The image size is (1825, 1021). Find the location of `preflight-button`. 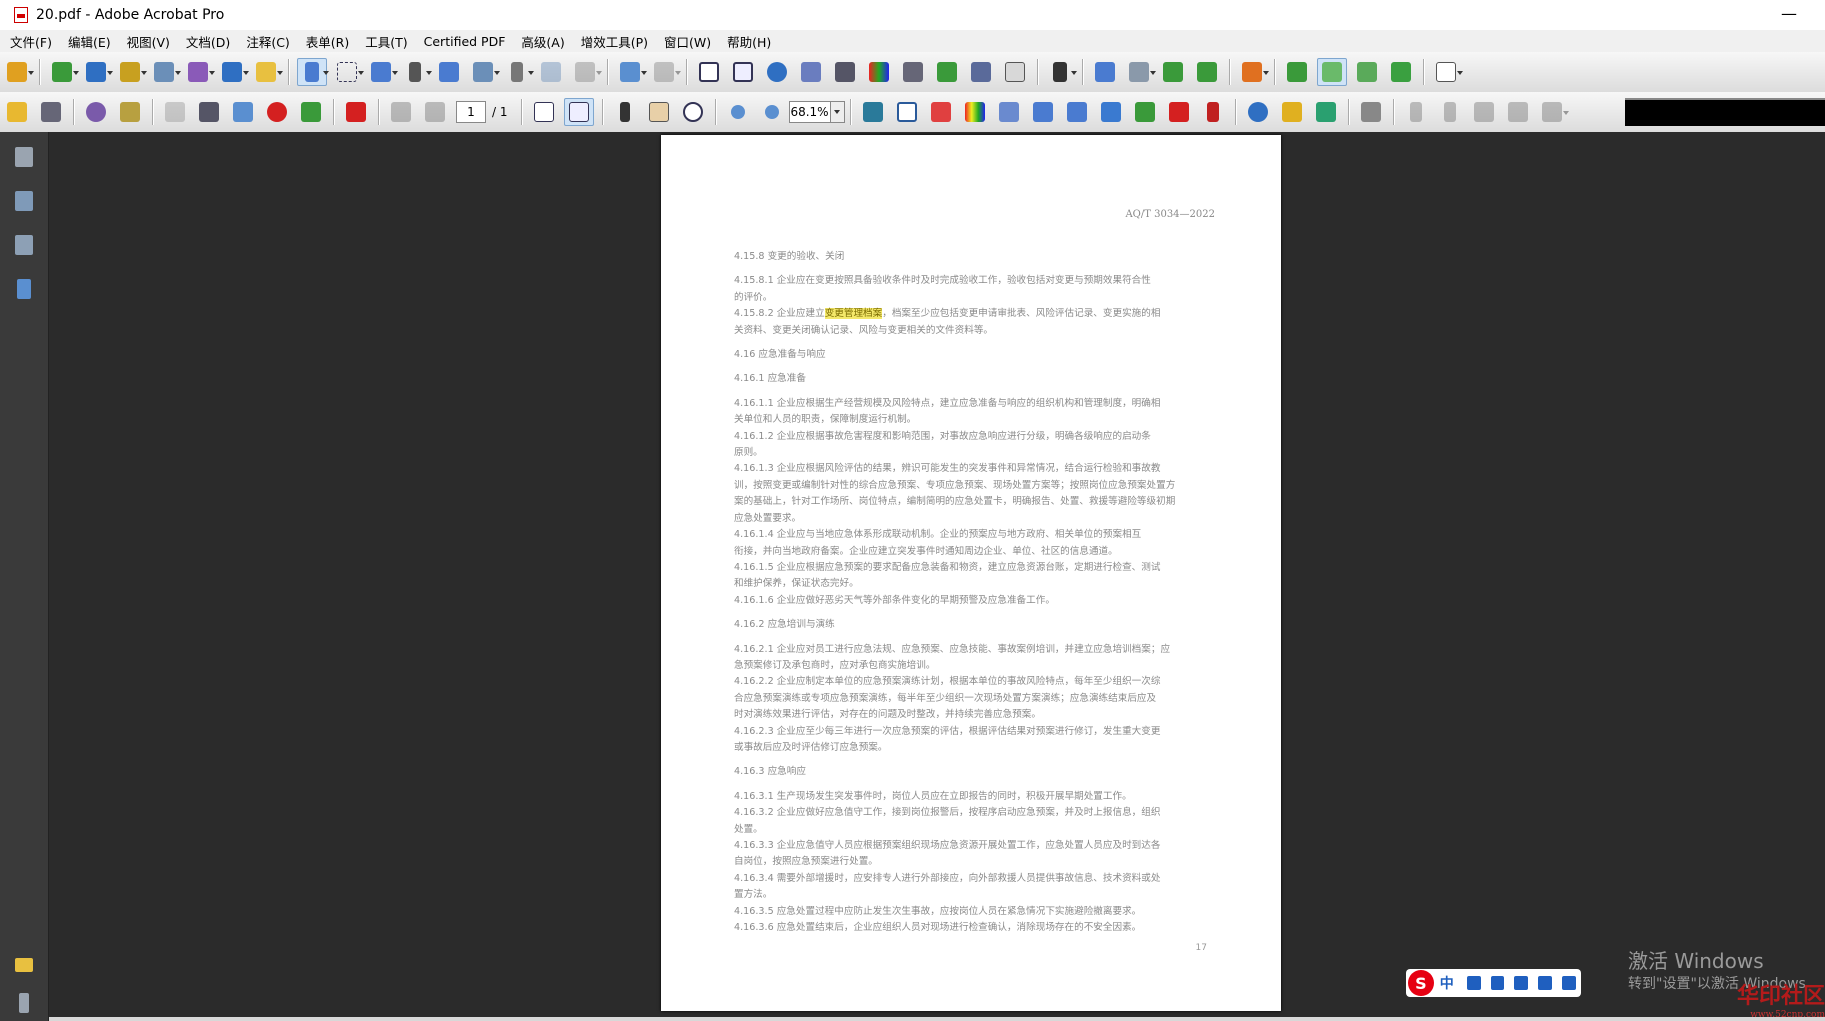

preflight-button is located at coordinates (743, 72).